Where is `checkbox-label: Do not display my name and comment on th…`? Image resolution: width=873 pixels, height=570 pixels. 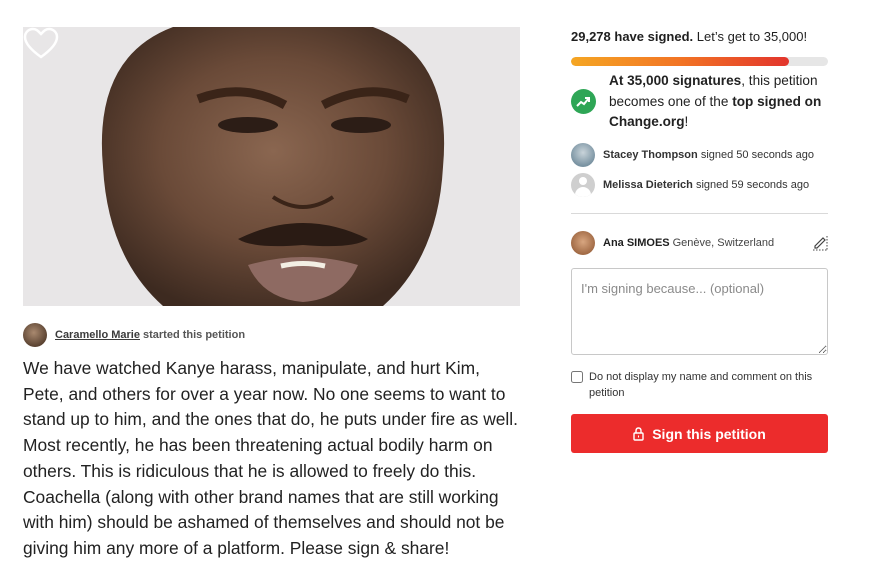
checkbox-label: Do not display my name and comment on th… is located at coordinates (701, 385).